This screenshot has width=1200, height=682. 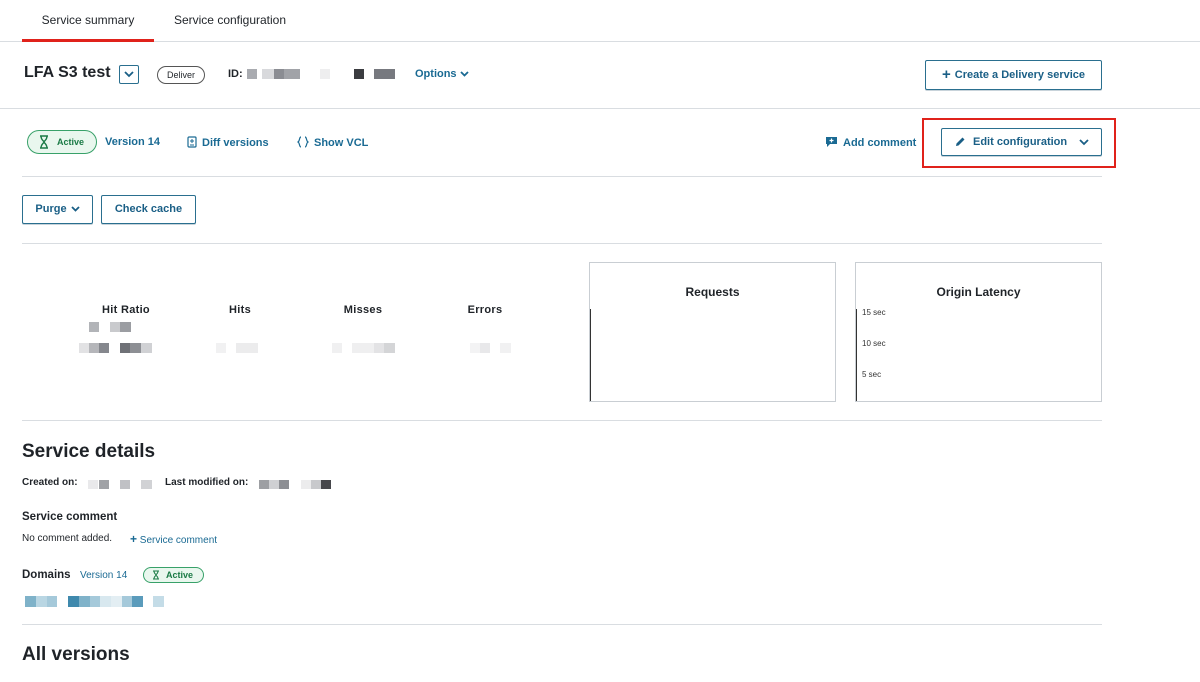 I want to click on service-switcher-button, so click(x=129, y=74).